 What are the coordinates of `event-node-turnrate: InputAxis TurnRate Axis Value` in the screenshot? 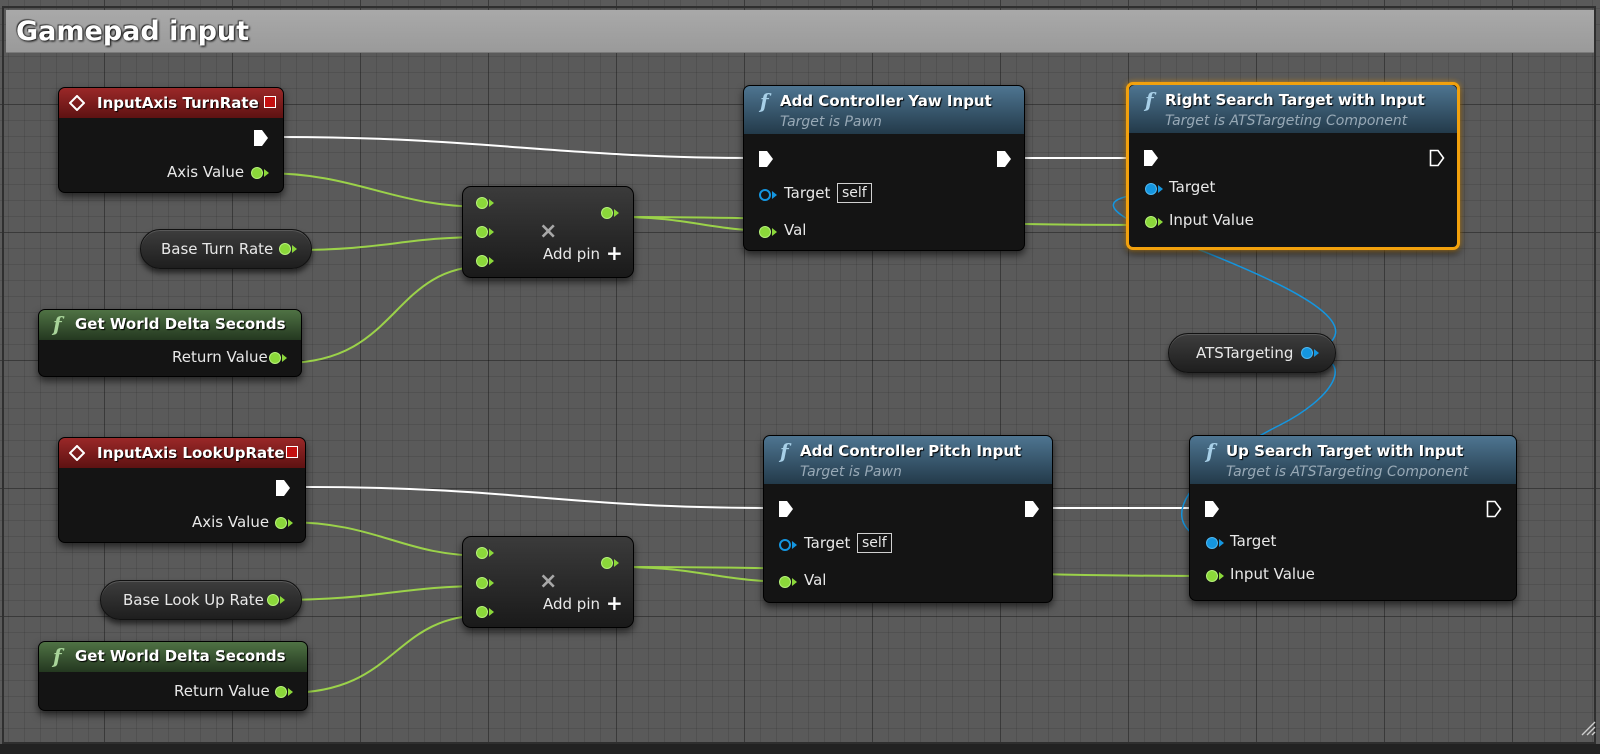 It's located at (171, 140).